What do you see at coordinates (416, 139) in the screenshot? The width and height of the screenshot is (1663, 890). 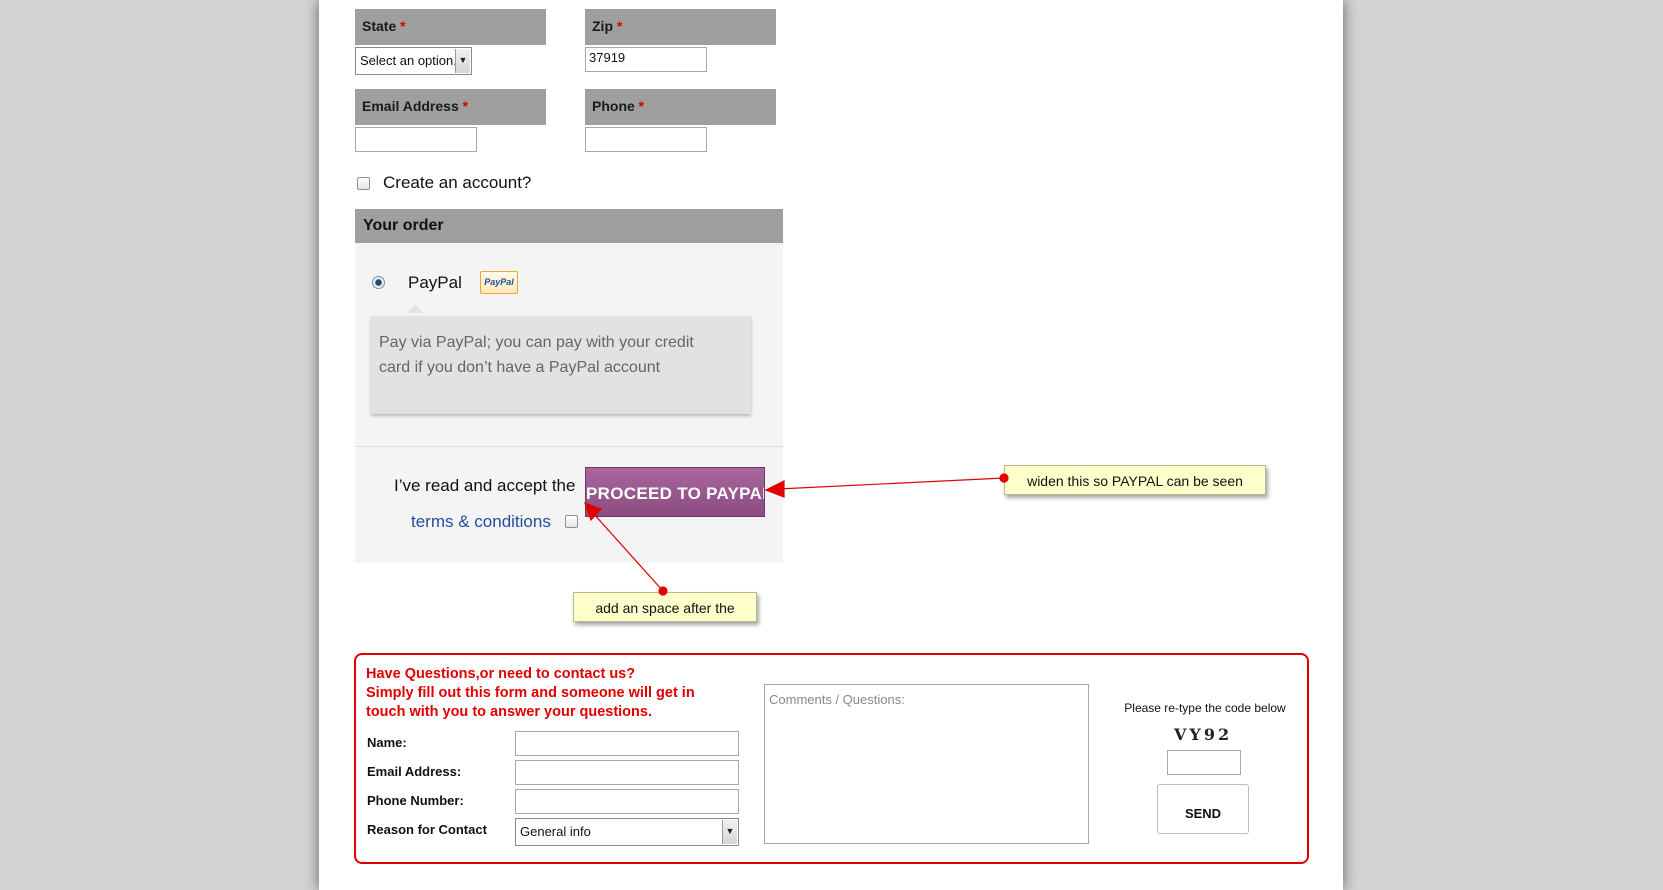 I see `email-input` at bounding box center [416, 139].